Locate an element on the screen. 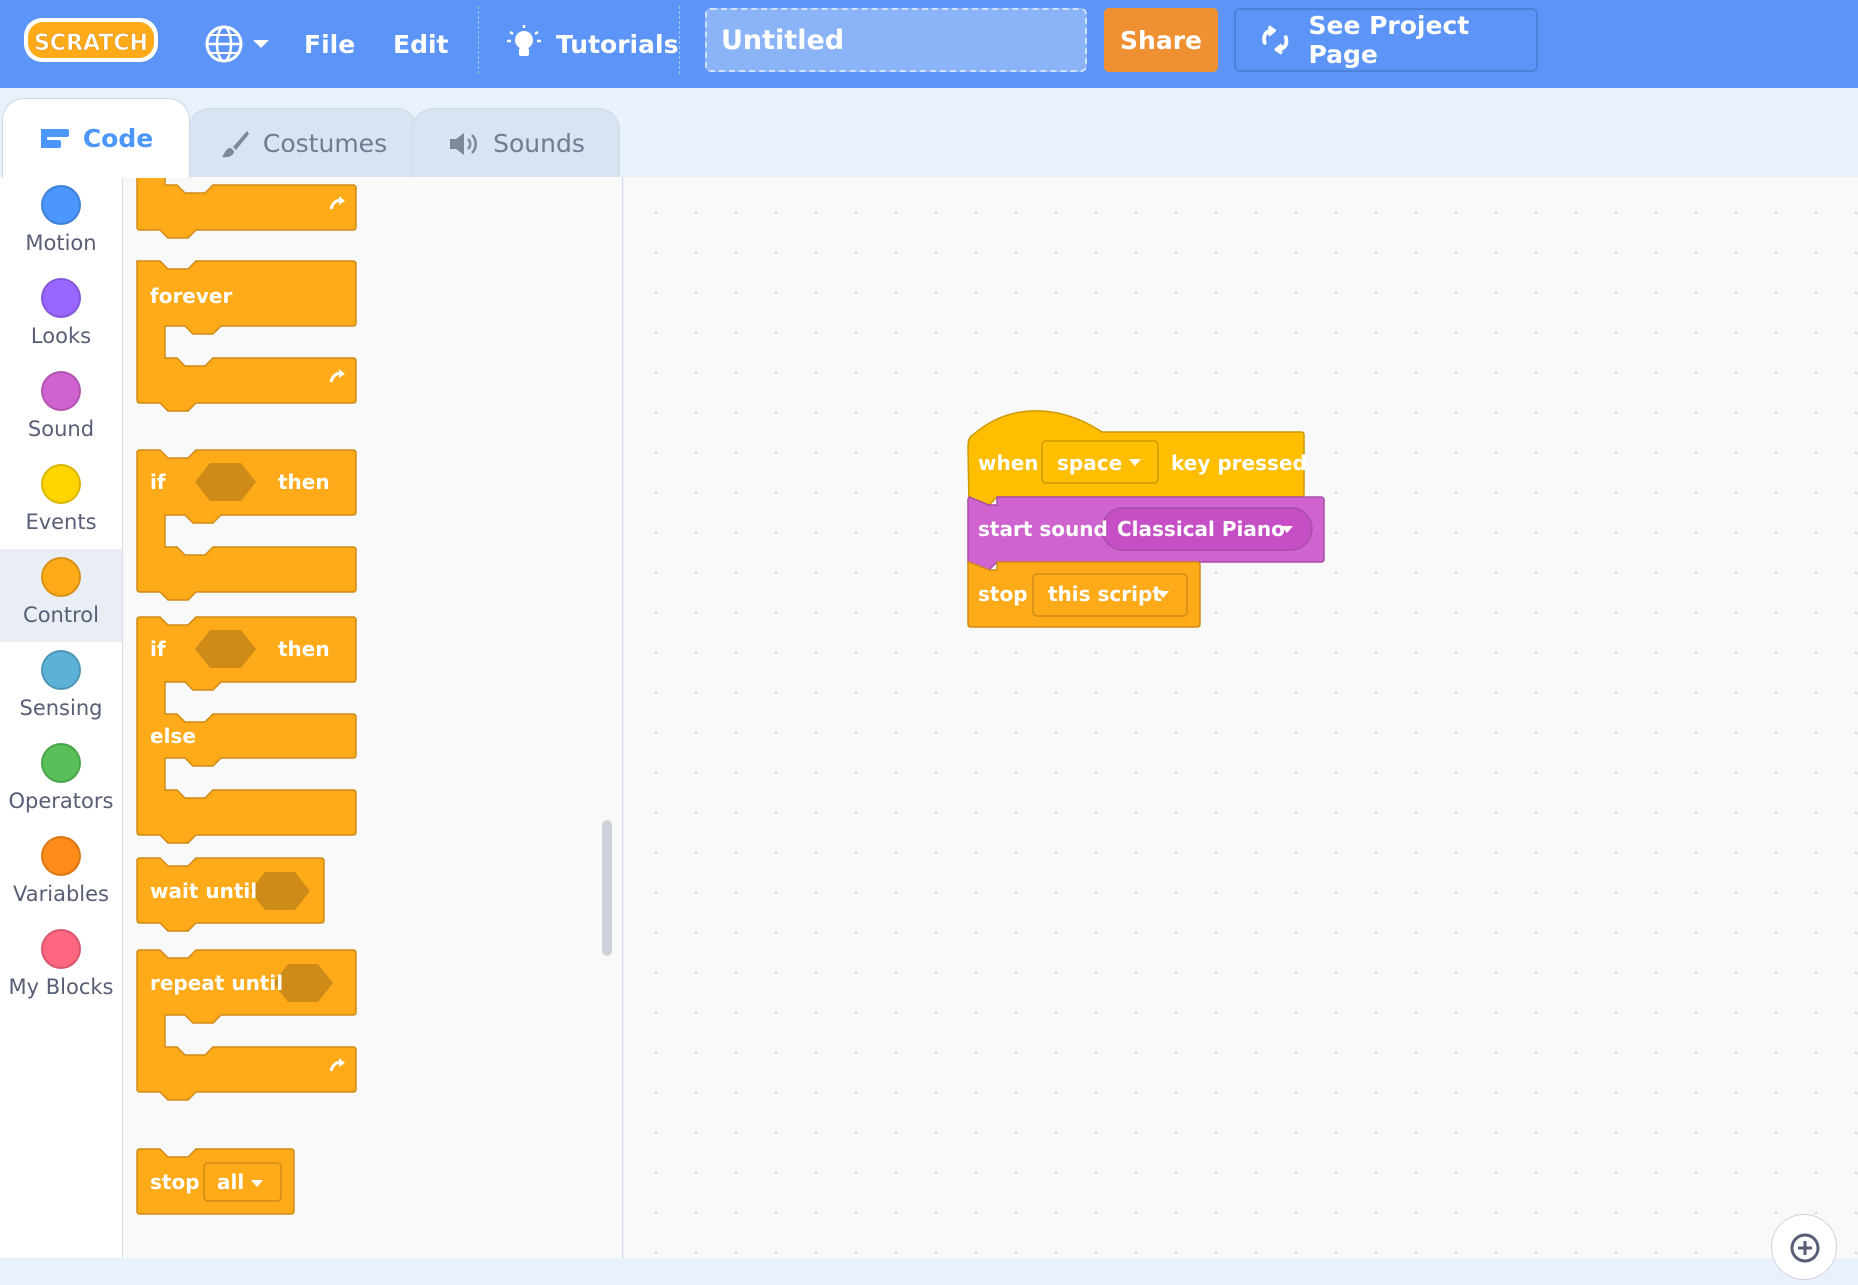  else-label: else is located at coordinates (173, 736).